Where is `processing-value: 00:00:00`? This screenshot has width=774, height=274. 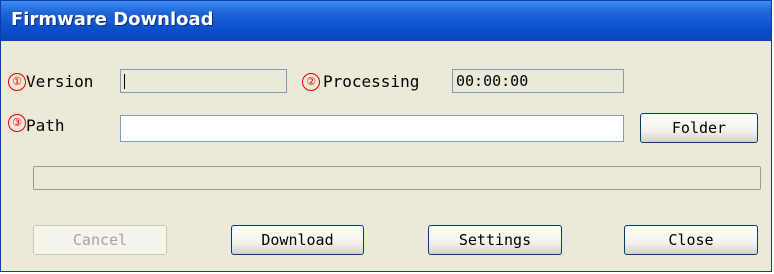 processing-value: 00:00:00 is located at coordinates (492, 81).